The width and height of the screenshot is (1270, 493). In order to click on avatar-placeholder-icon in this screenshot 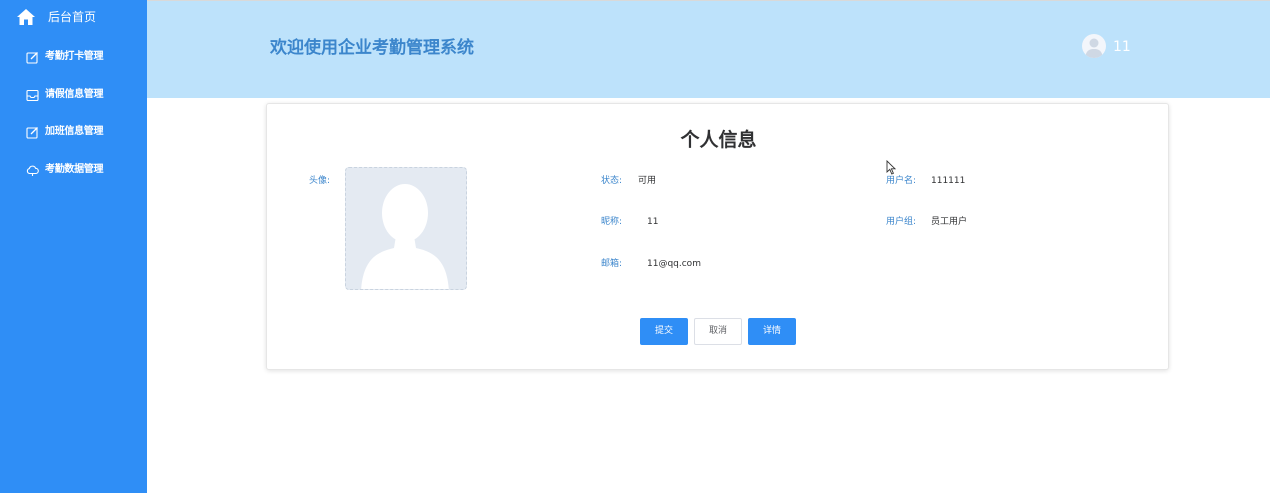, I will do `click(405, 236)`.